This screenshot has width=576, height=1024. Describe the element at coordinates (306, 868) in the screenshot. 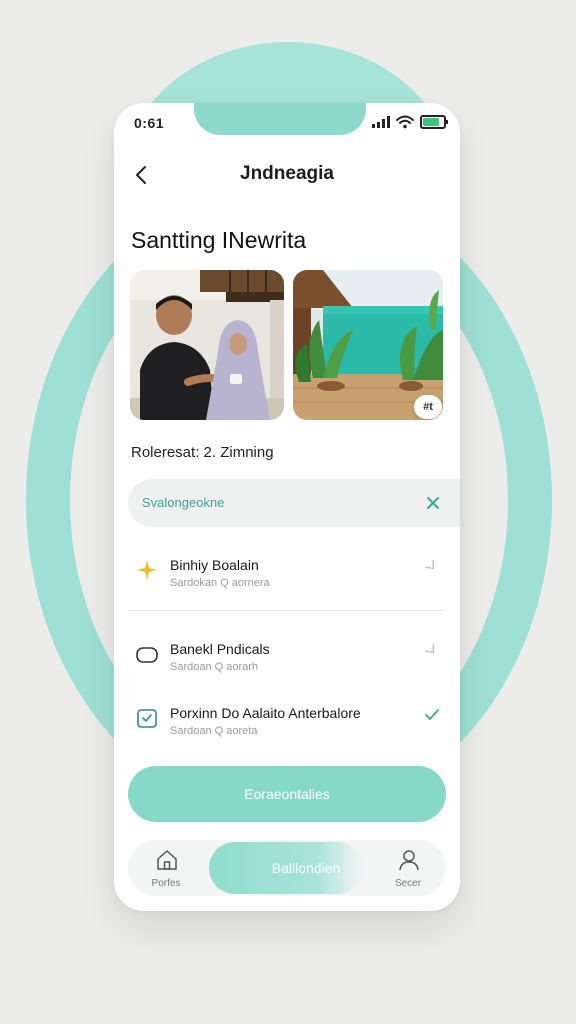

I see `tab-active-label: Balllondien` at that location.